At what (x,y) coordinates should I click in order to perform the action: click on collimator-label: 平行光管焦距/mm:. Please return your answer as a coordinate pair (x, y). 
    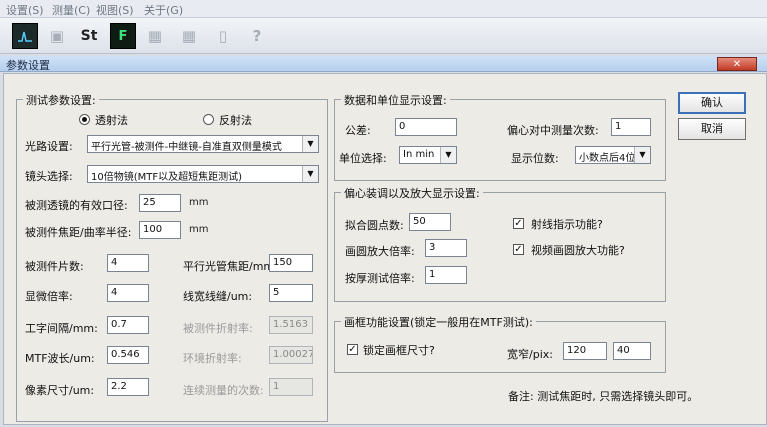
    Looking at the image, I should click on (230, 266).